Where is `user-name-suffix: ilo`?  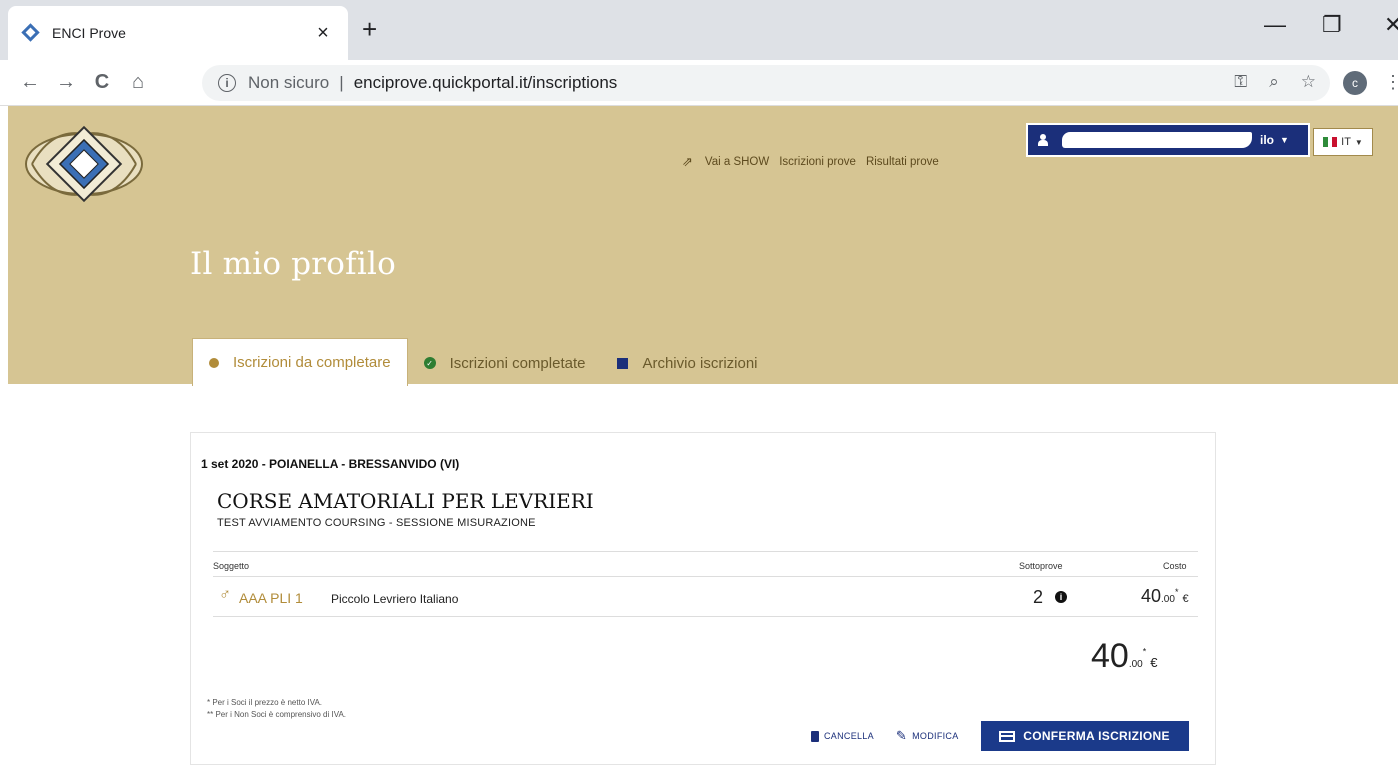
user-name-suffix: ilo is located at coordinates (1267, 140).